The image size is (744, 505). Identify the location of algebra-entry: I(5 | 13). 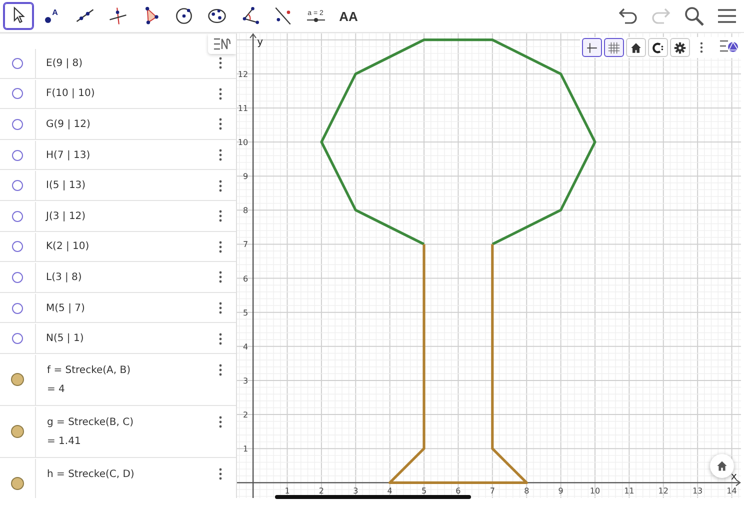
(66, 186).